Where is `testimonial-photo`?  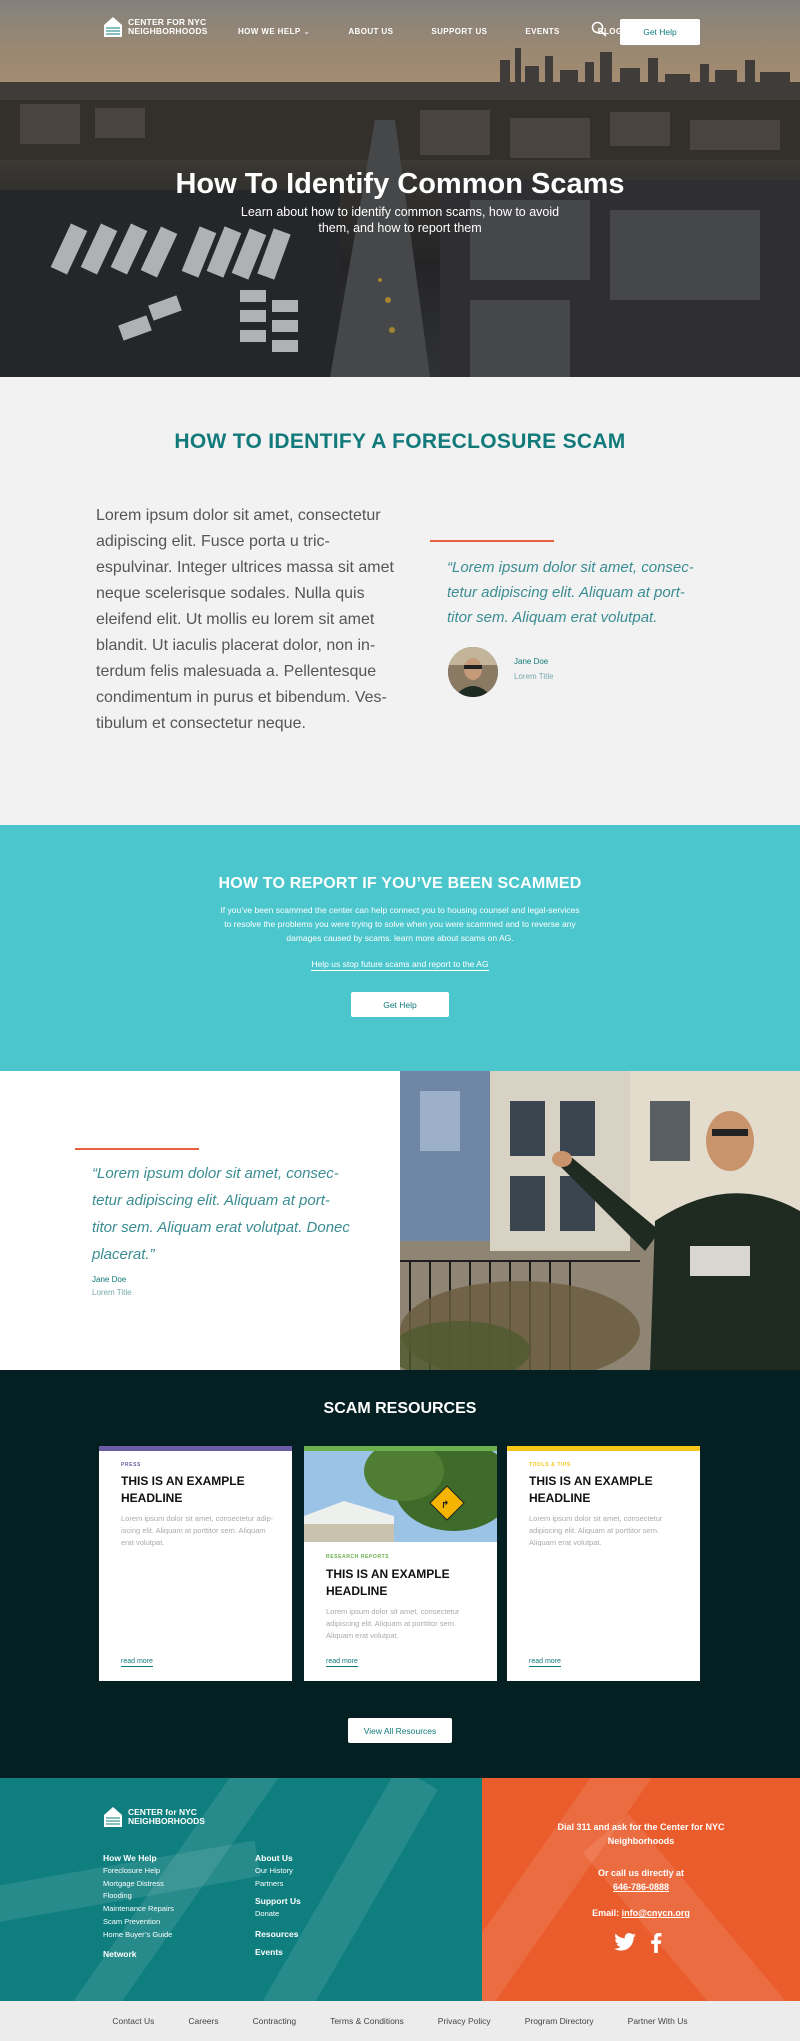 testimonial-photo is located at coordinates (600, 1220).